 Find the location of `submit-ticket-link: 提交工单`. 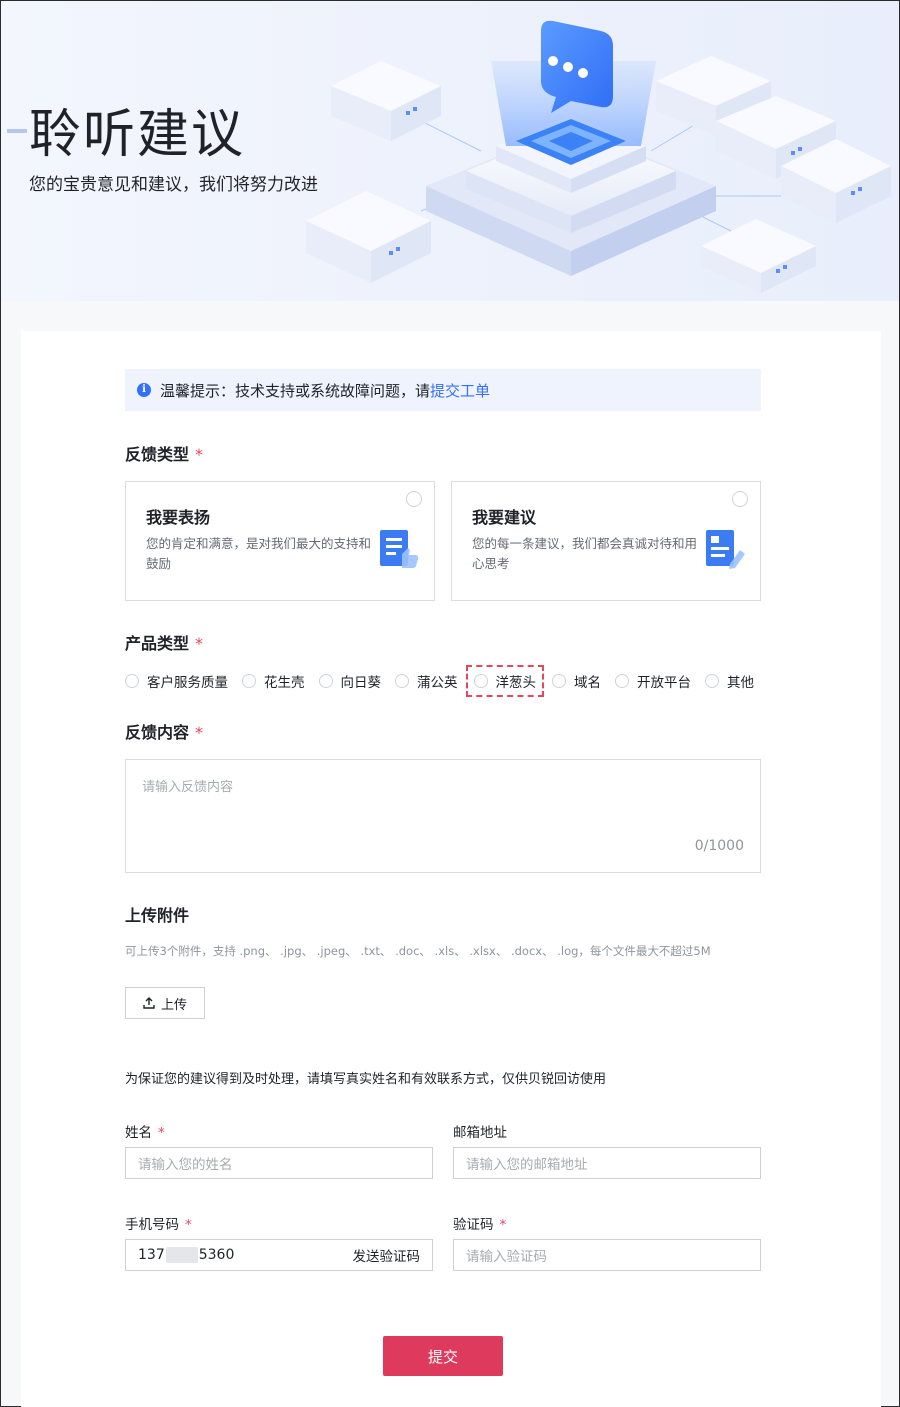

submit-ticket-link: 提交工单 is located at coordinates (460, 390).